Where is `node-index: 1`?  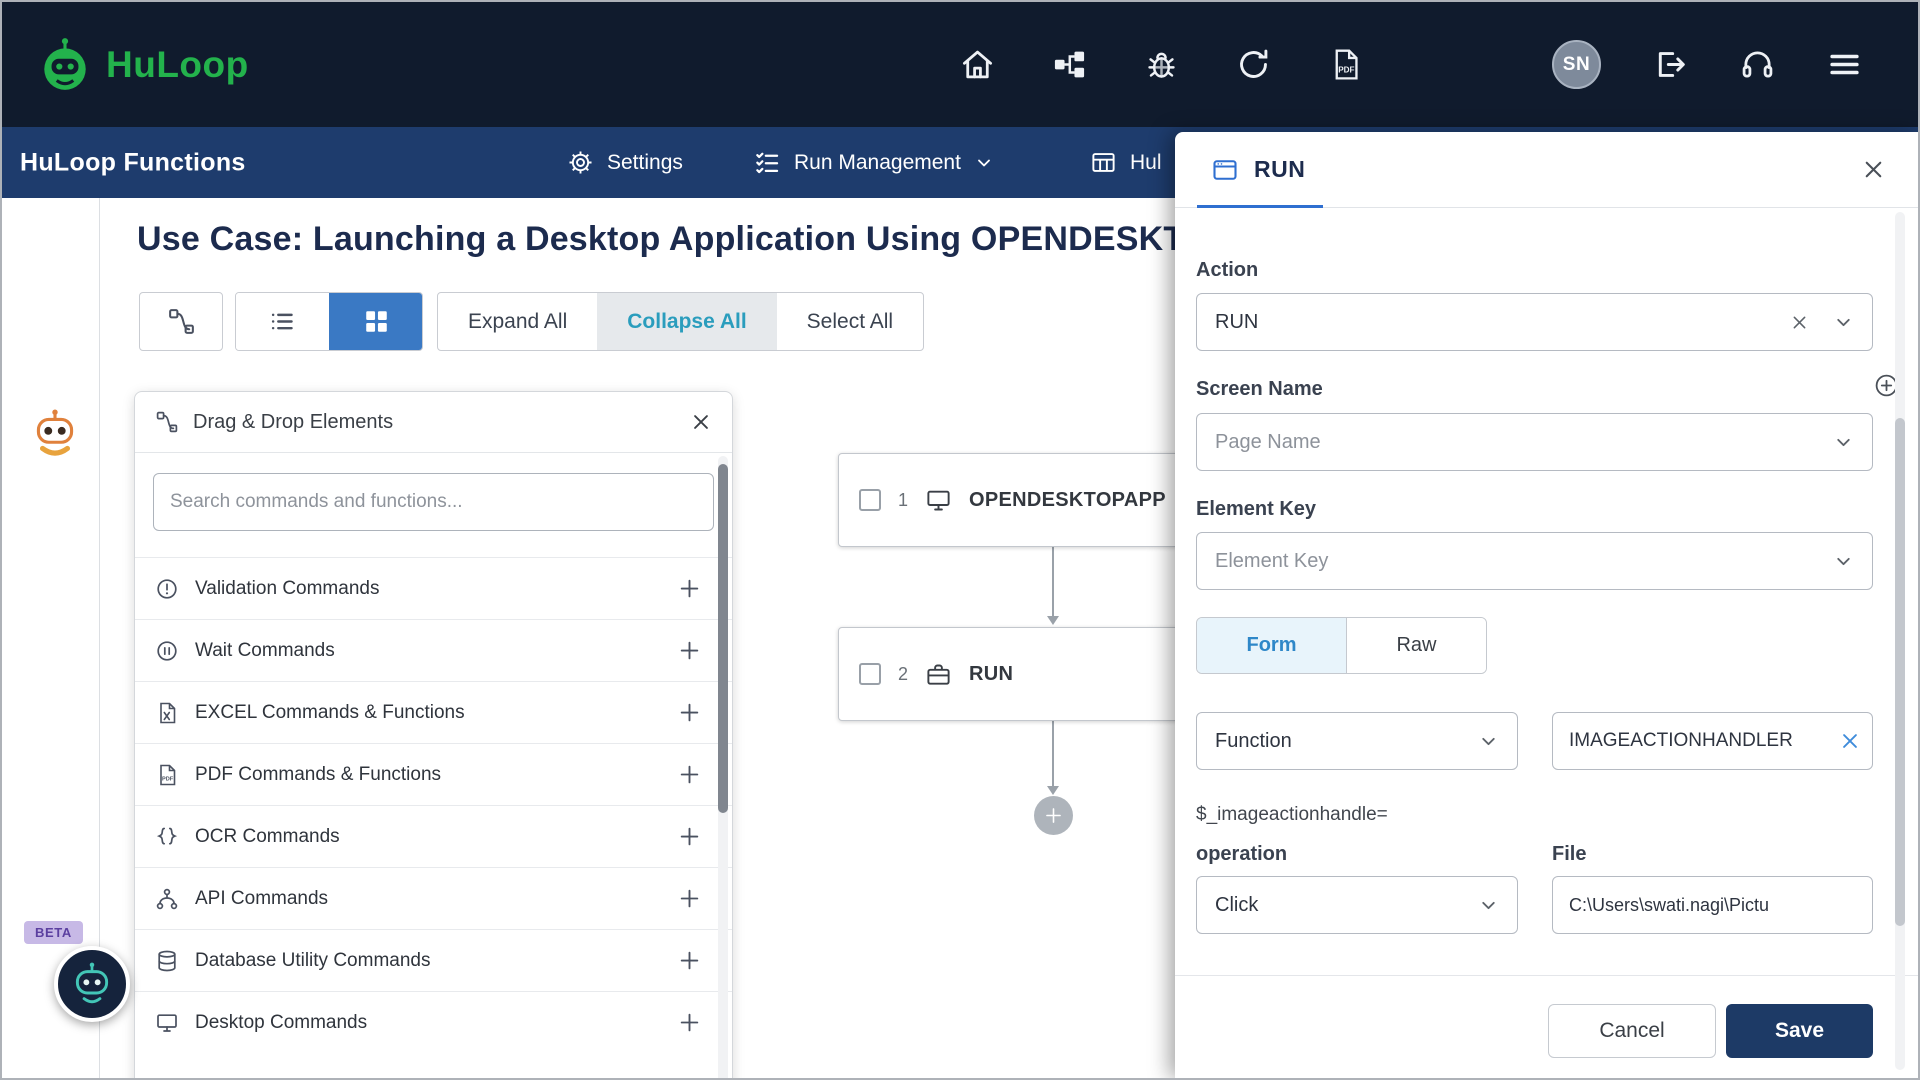 node-index: 1 is located at coordinates (903, 499).